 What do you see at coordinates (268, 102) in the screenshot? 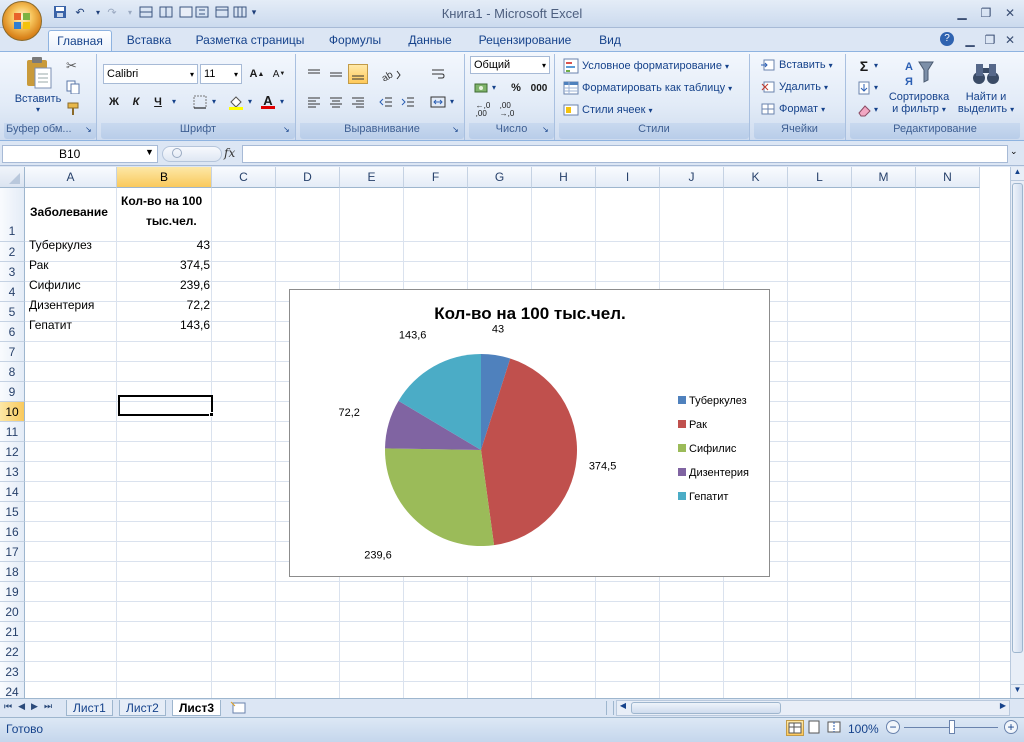
I see `font-color-button: A` at bounding box center [268, 102].